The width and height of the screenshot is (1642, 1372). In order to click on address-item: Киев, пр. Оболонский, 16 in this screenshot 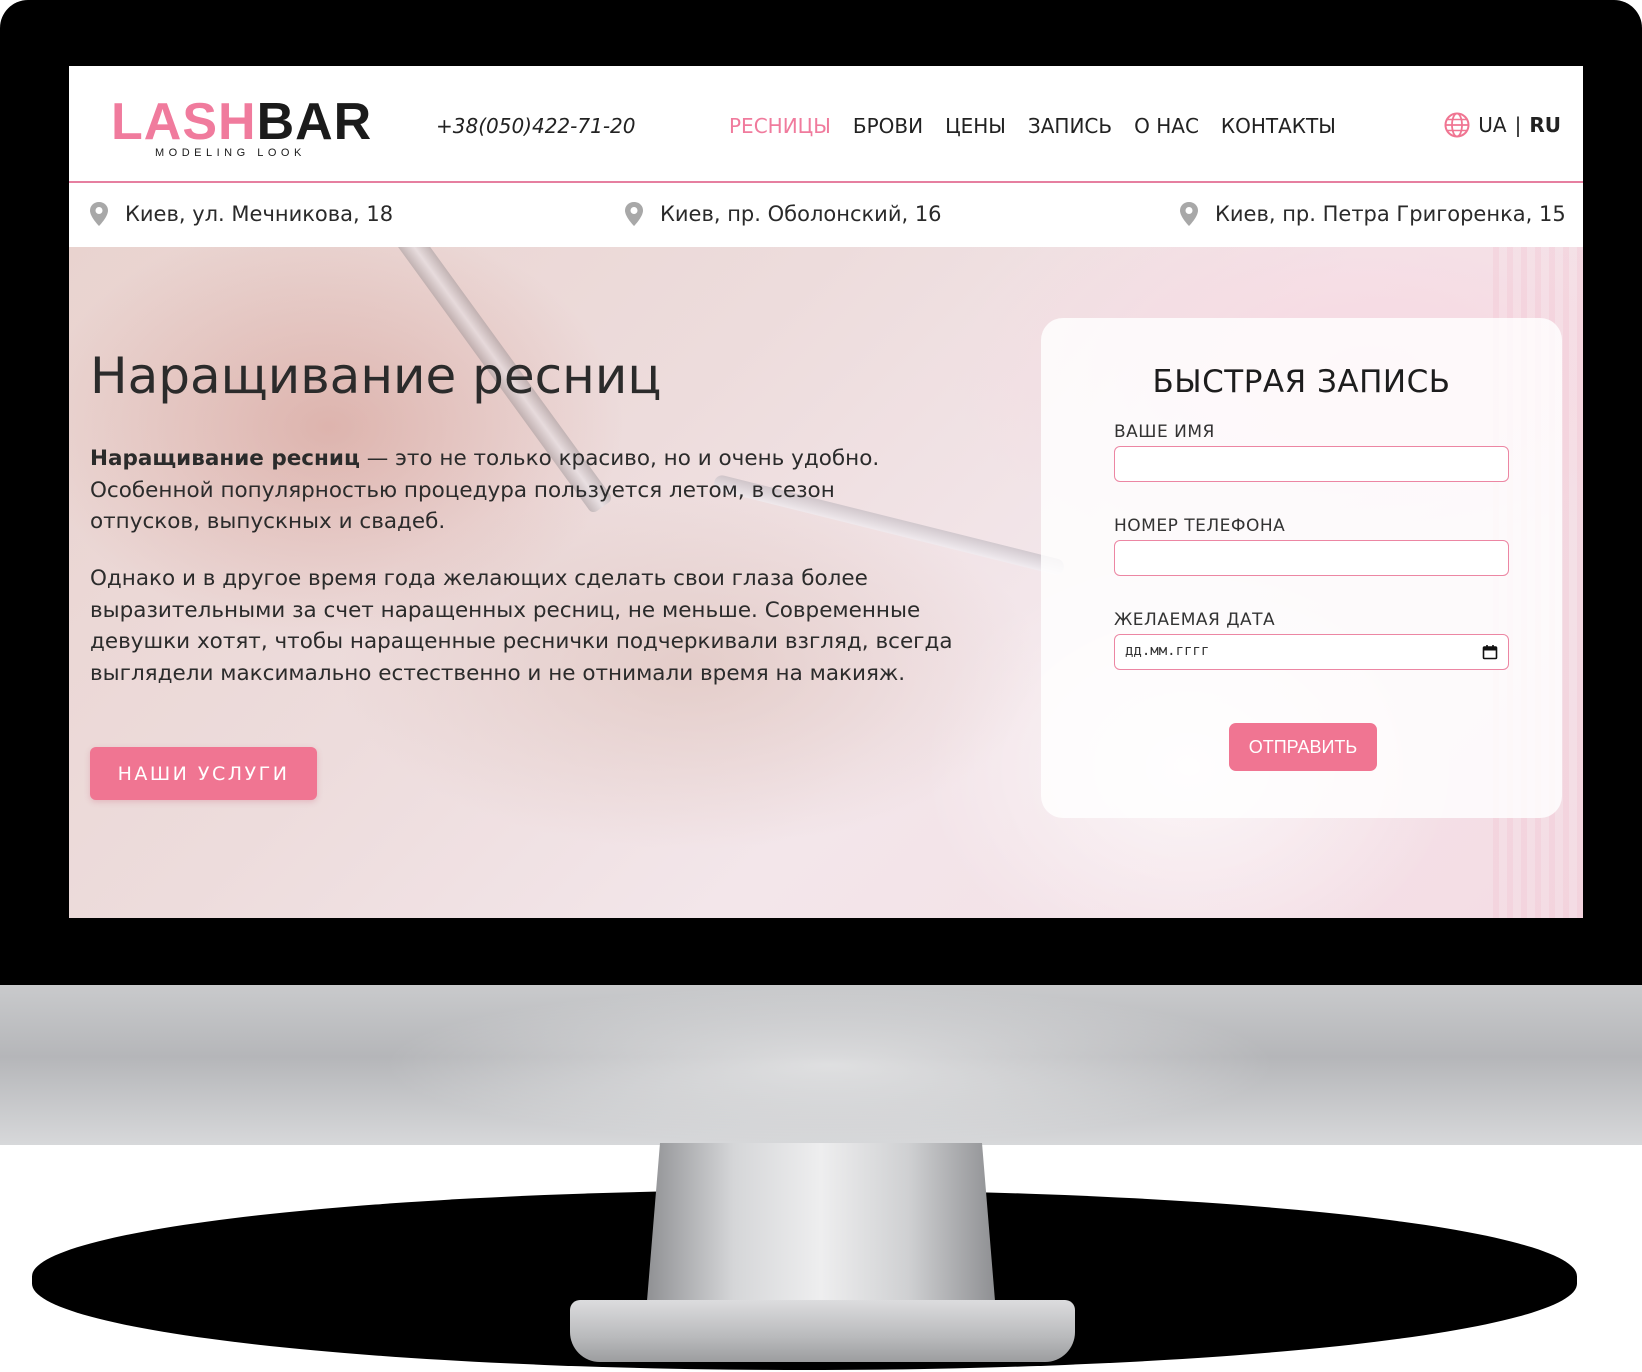, I will do `click(783, 214)`.